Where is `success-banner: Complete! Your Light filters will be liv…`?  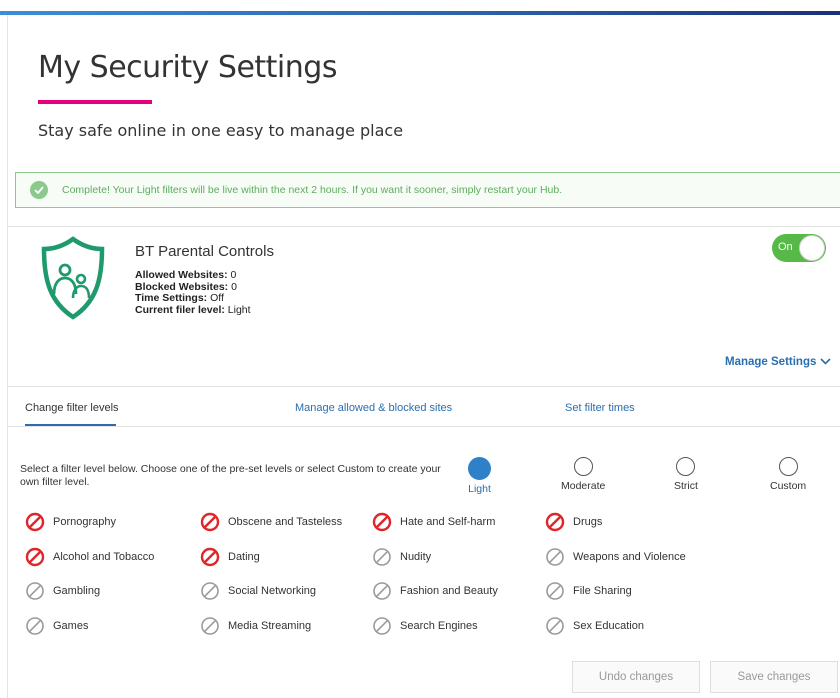 success-banner: Complete! Your Light filters will be liv… is located at coordinates (427, 190).